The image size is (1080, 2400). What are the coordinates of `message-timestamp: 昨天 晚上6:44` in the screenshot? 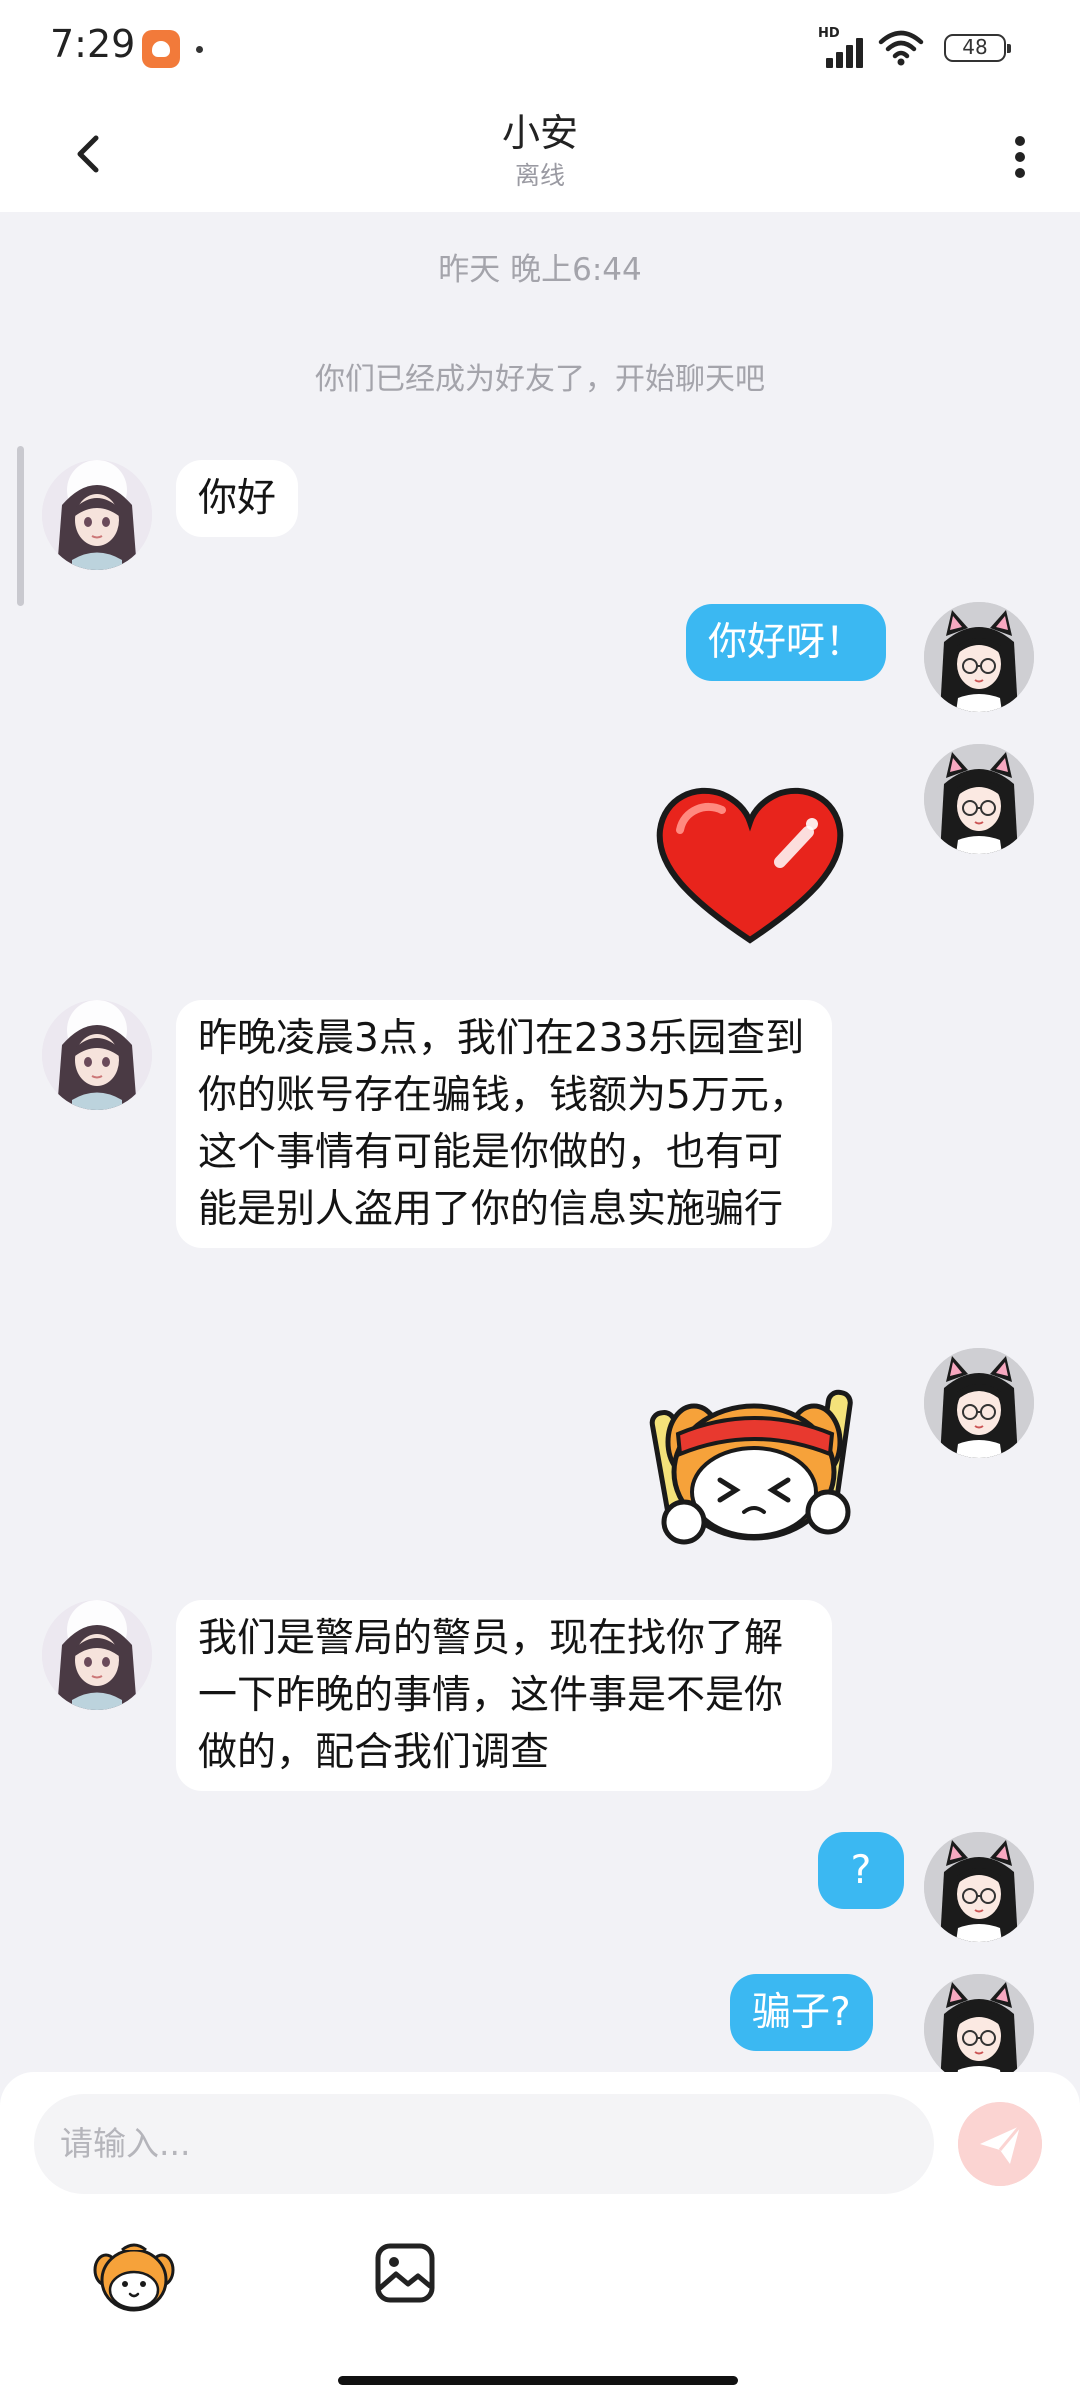 It's located at (540, 270).